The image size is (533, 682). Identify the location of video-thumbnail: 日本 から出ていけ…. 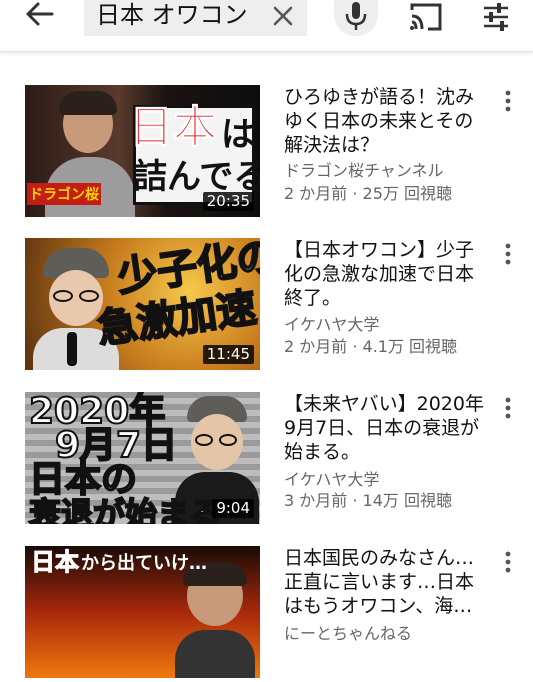
(142, 612).